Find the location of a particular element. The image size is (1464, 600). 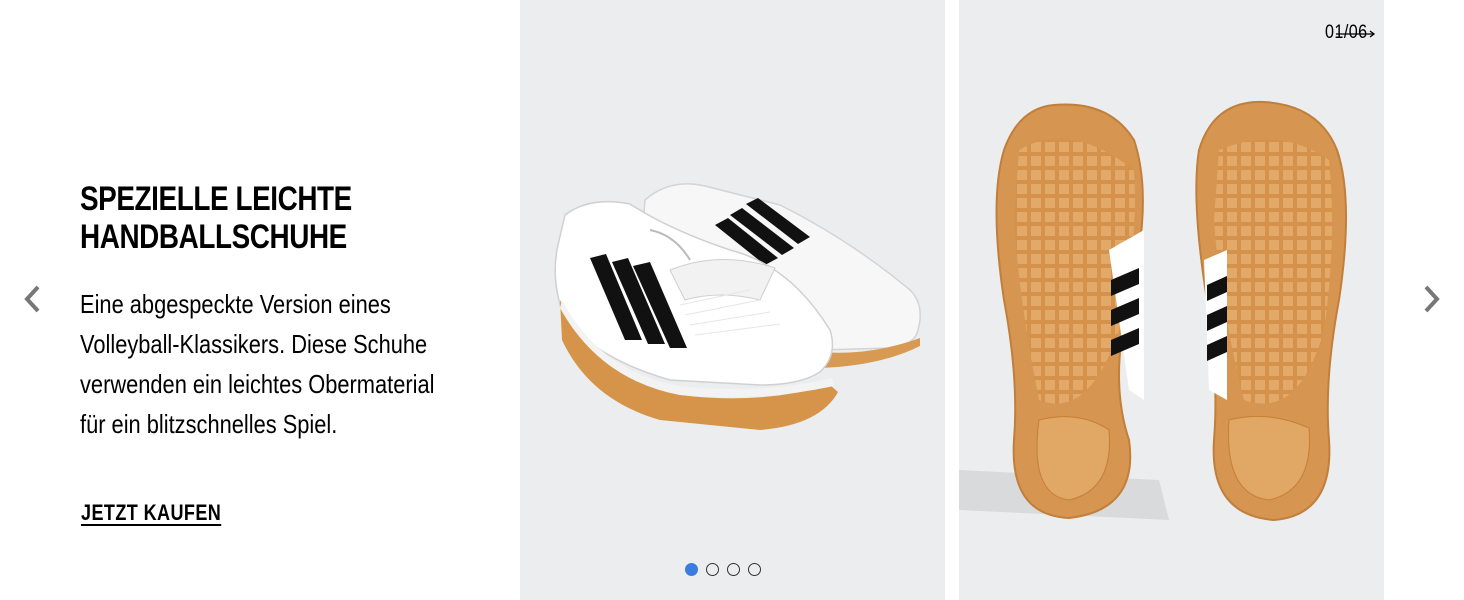

sneakers-pair-image is located at coordinates (737, 306).